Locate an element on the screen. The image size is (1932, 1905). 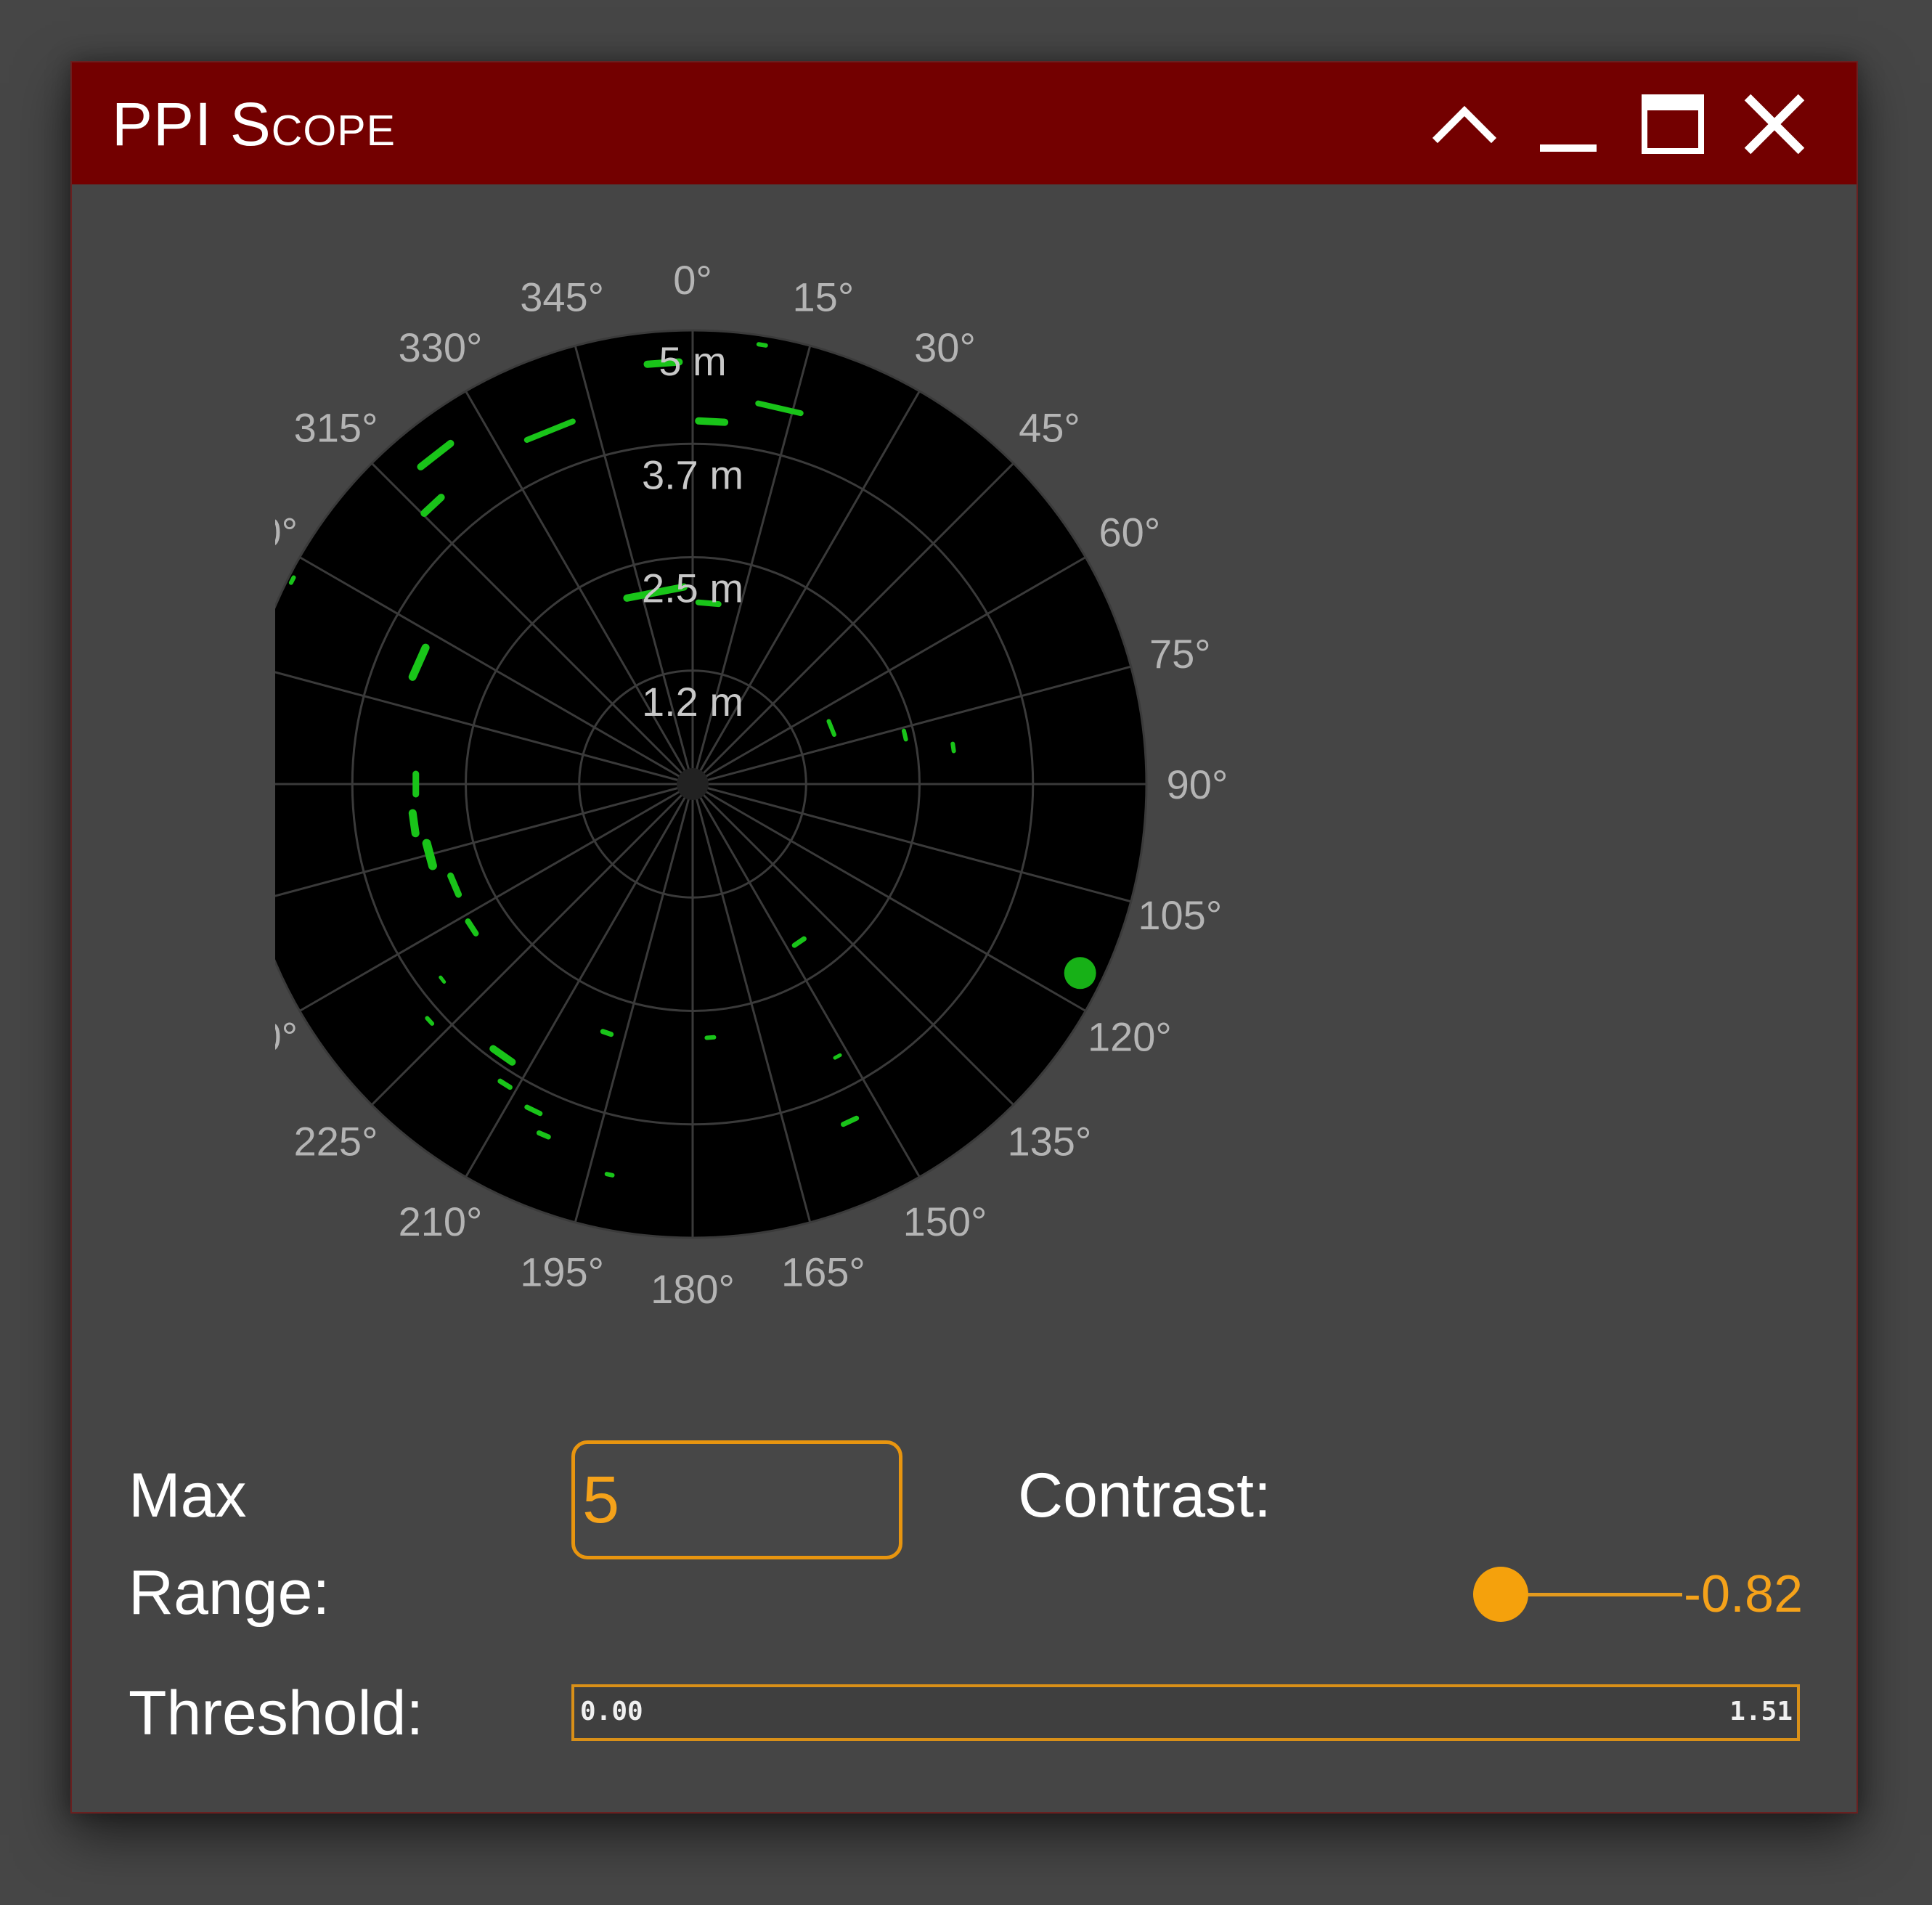
contrast-slider-thumb is located at coordinates (1501, 1594).